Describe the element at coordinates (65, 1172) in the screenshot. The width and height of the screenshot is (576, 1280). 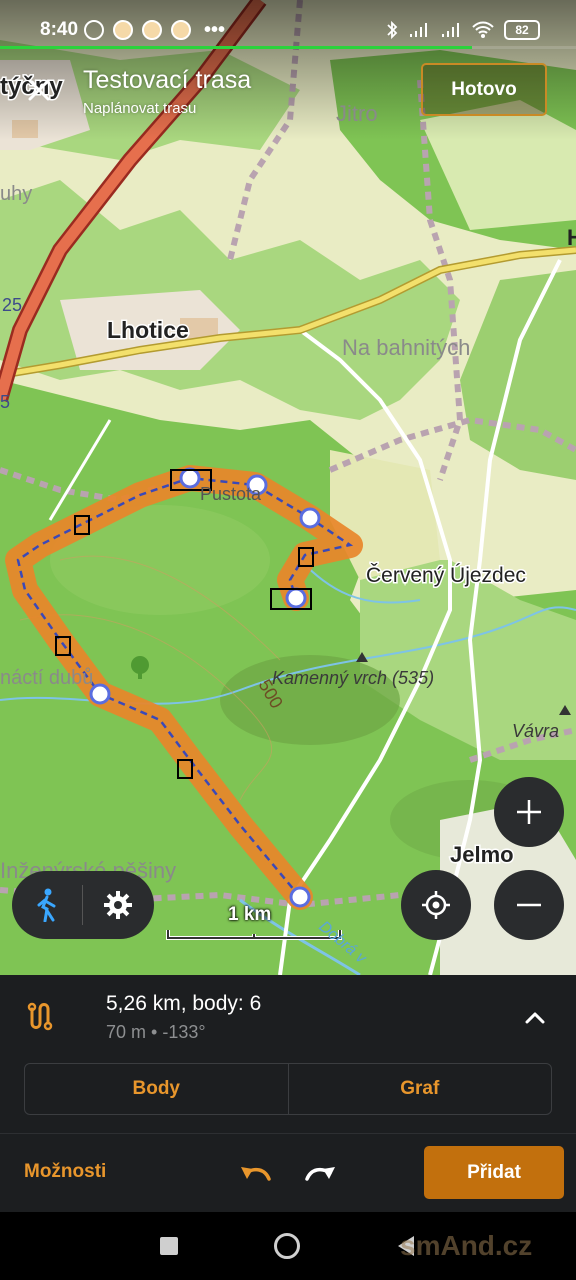
I see `options-button: Možnosti` at that location.